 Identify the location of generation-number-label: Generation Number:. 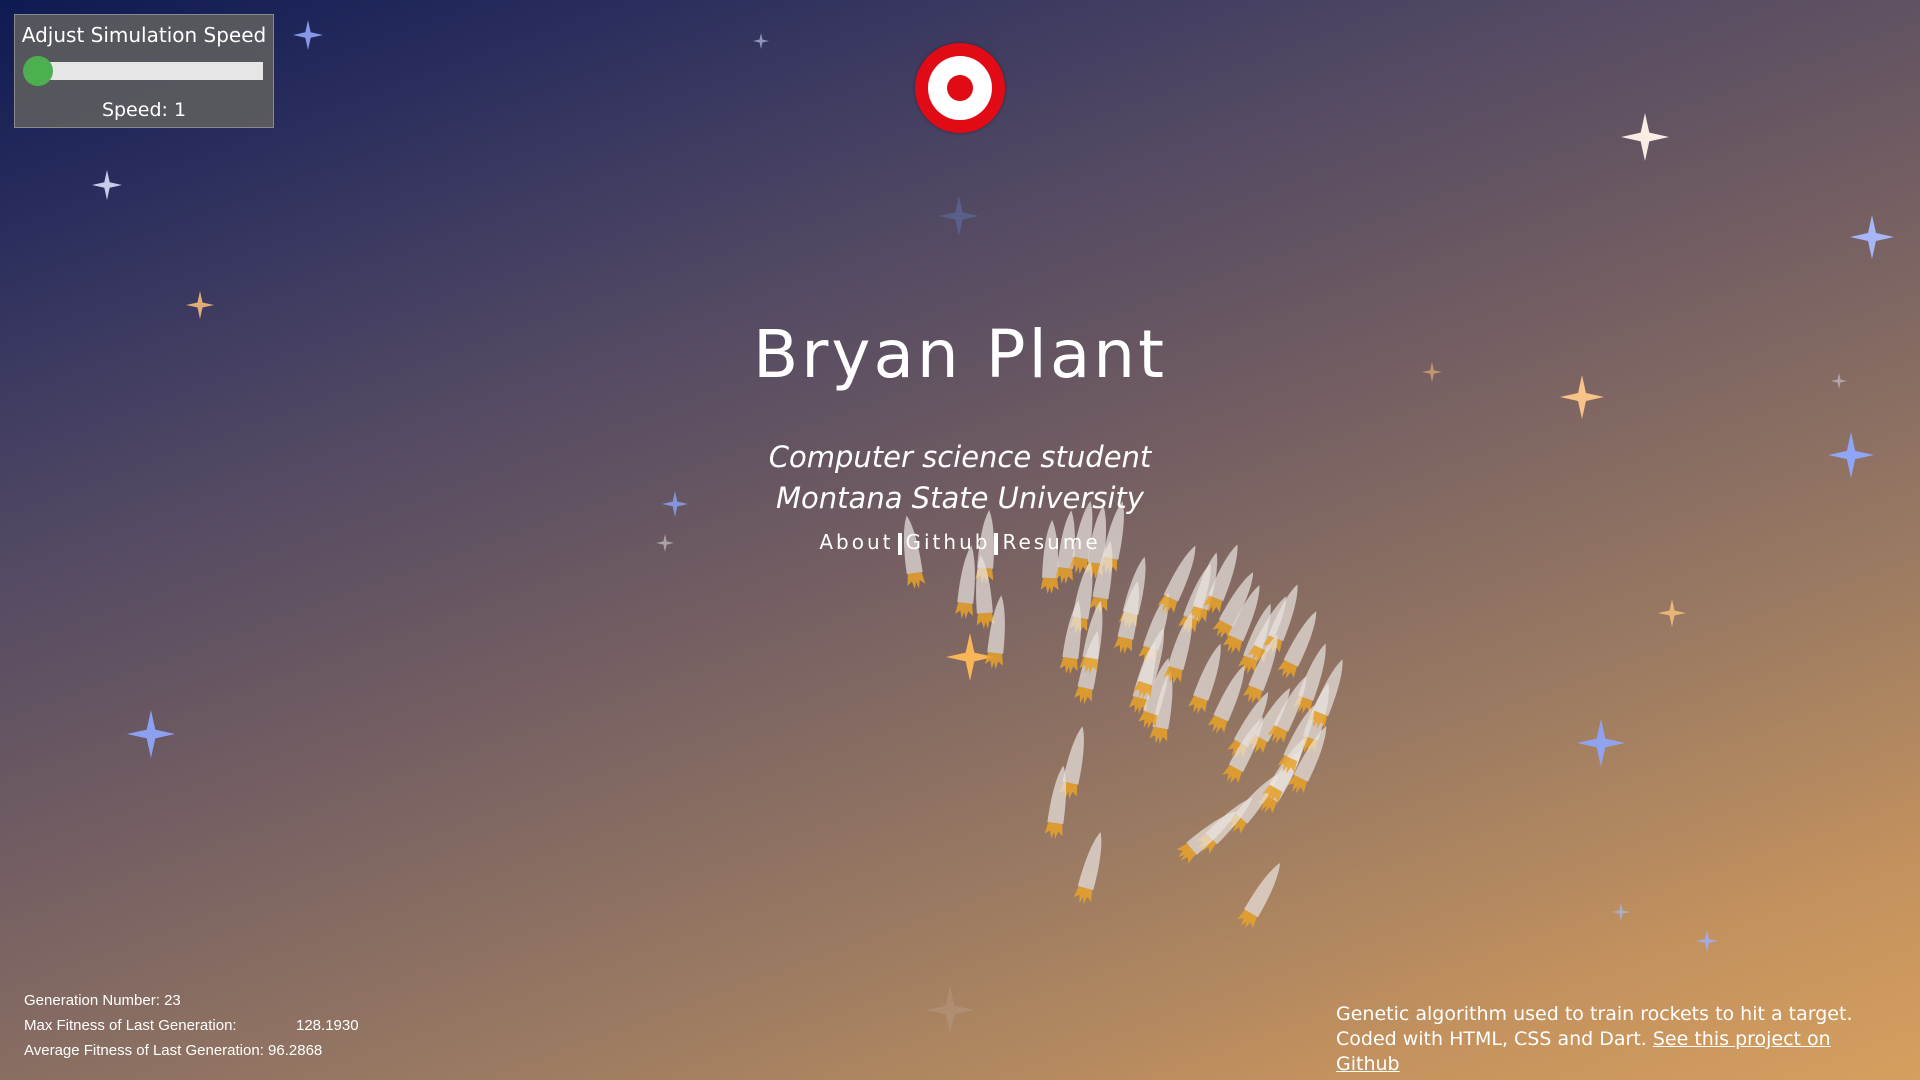
(92, 1000).